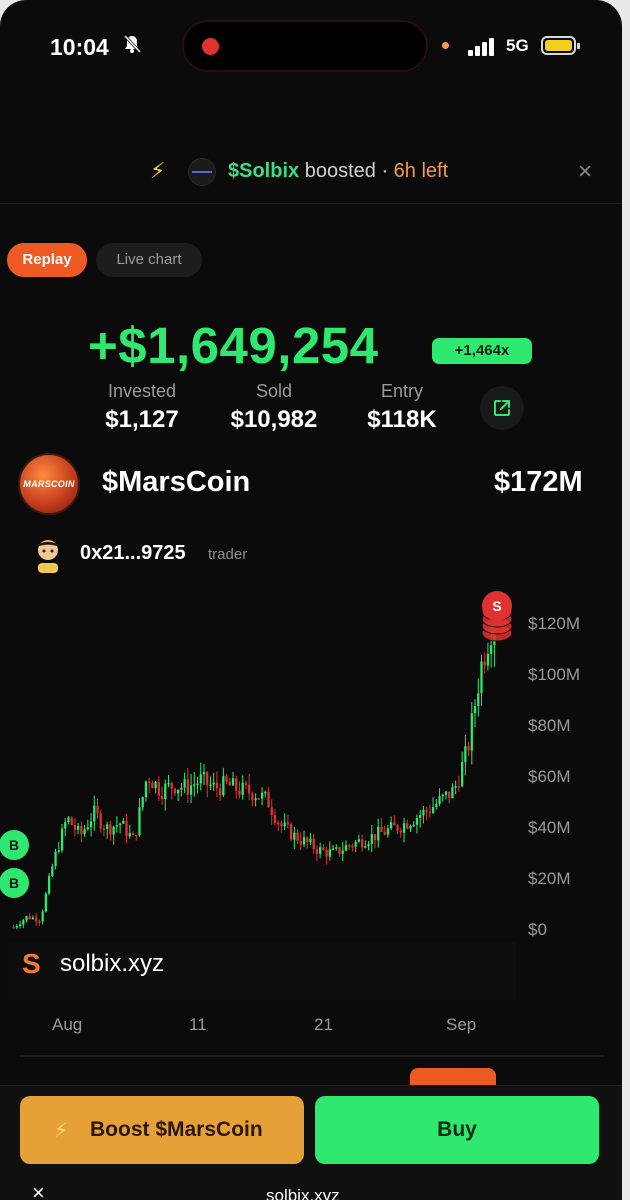 This screenshot has width=630, height=1200. Describe the element at coordinates (560, 45) in the screenshot. I see `battery-icon` at that location.